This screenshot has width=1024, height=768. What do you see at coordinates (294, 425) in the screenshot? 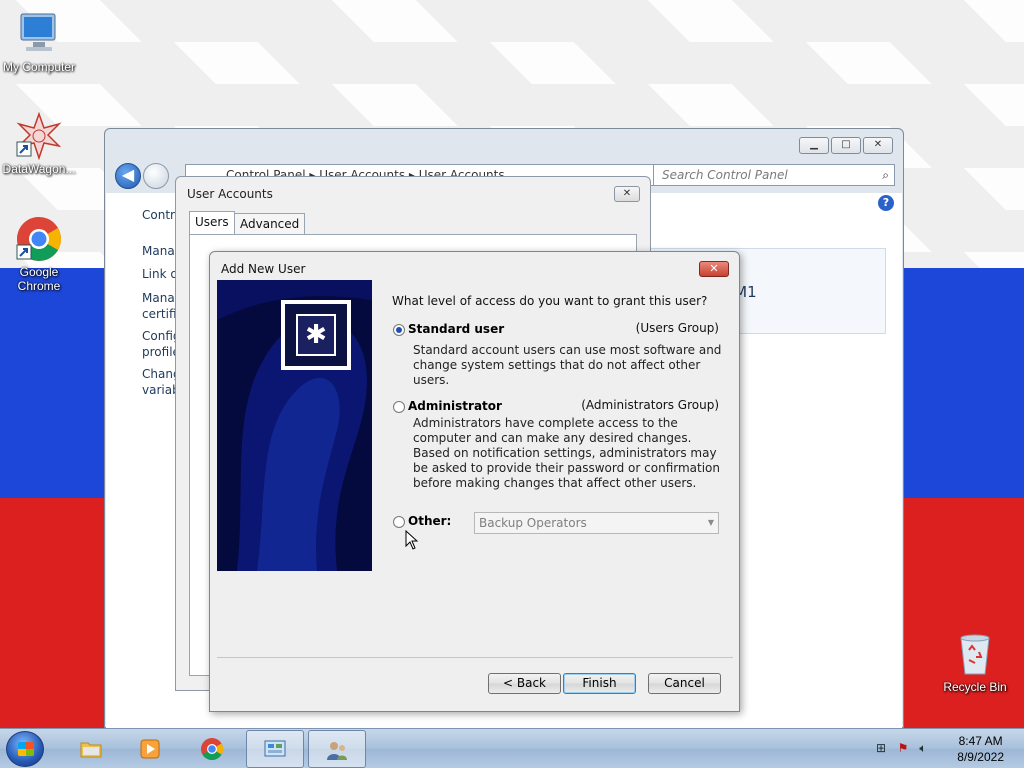
I see `wizard-banner-image: ✱` at bounding box center [294, 425].